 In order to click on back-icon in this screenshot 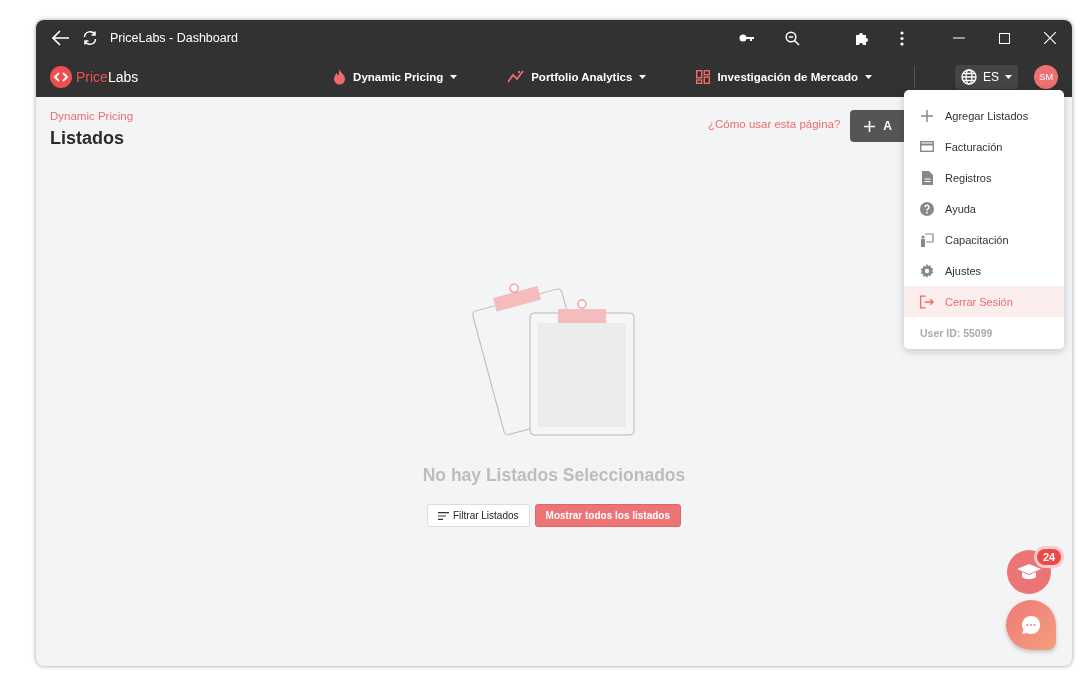, I will do `click(61, 38)`.